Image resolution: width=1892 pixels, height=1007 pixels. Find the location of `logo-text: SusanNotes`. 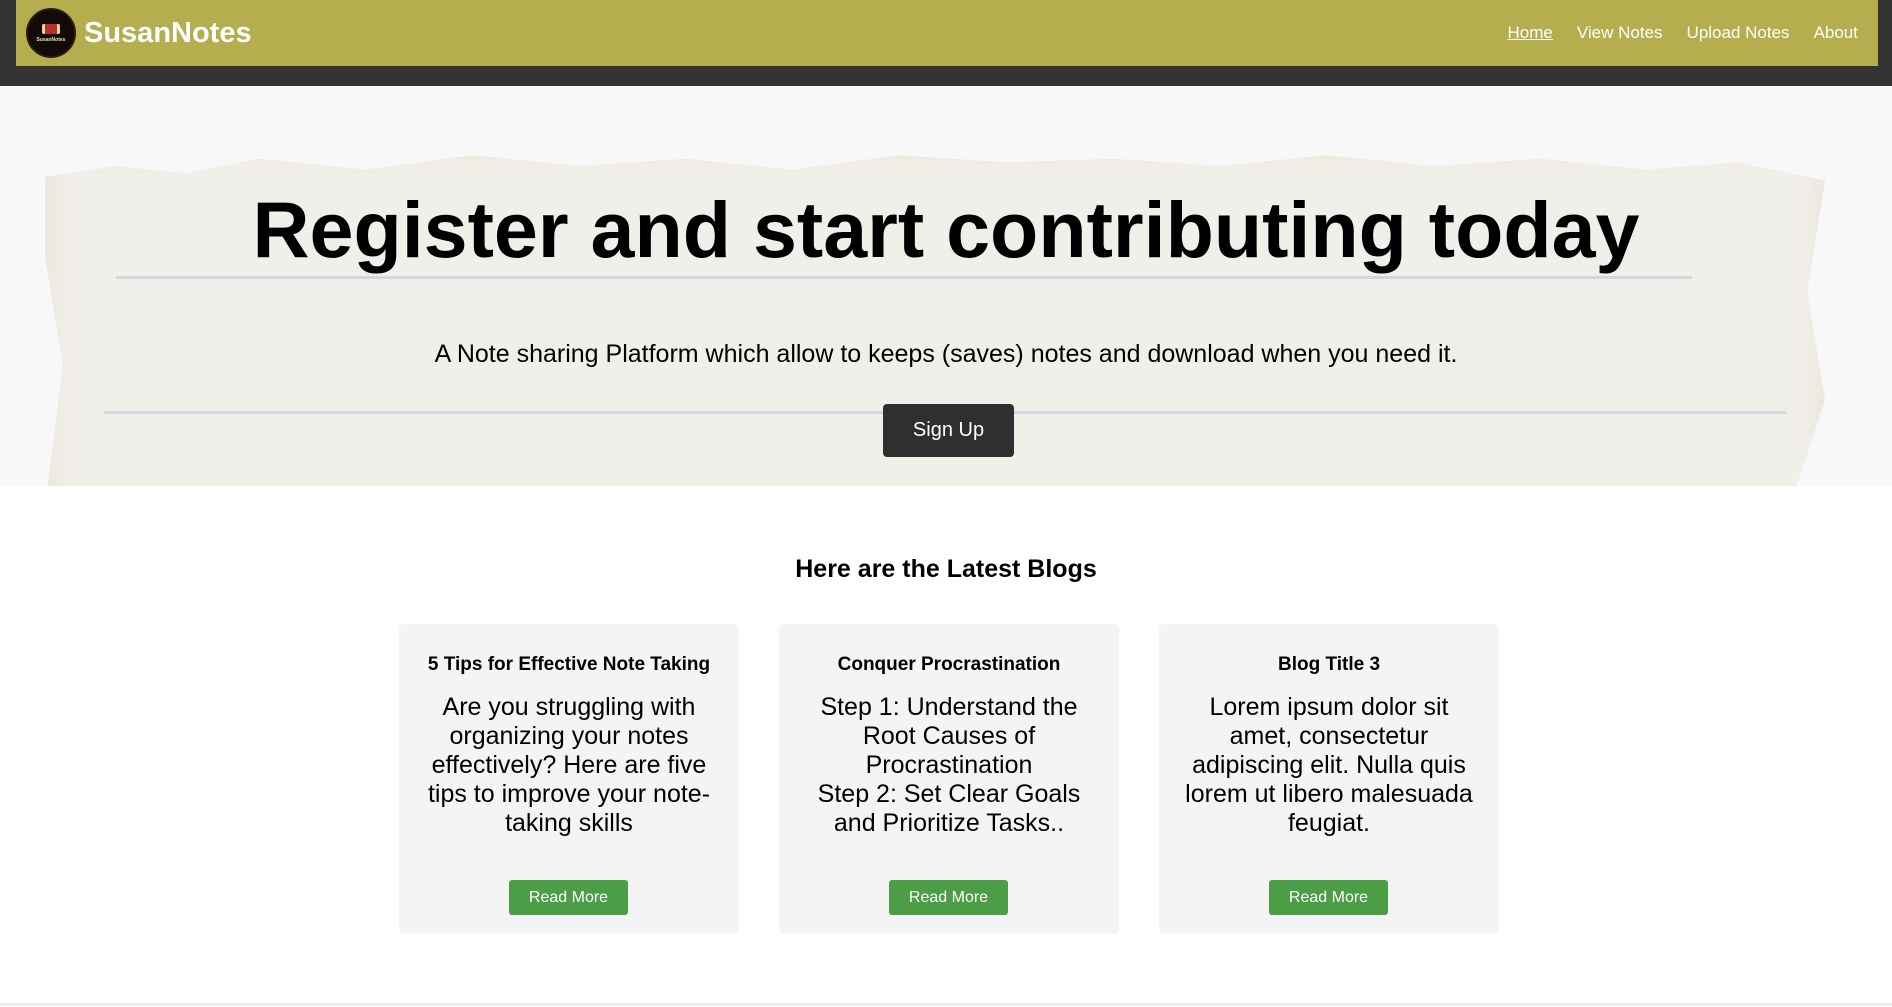

logo-text: SusanNotes is located at coordinates (51, 39).